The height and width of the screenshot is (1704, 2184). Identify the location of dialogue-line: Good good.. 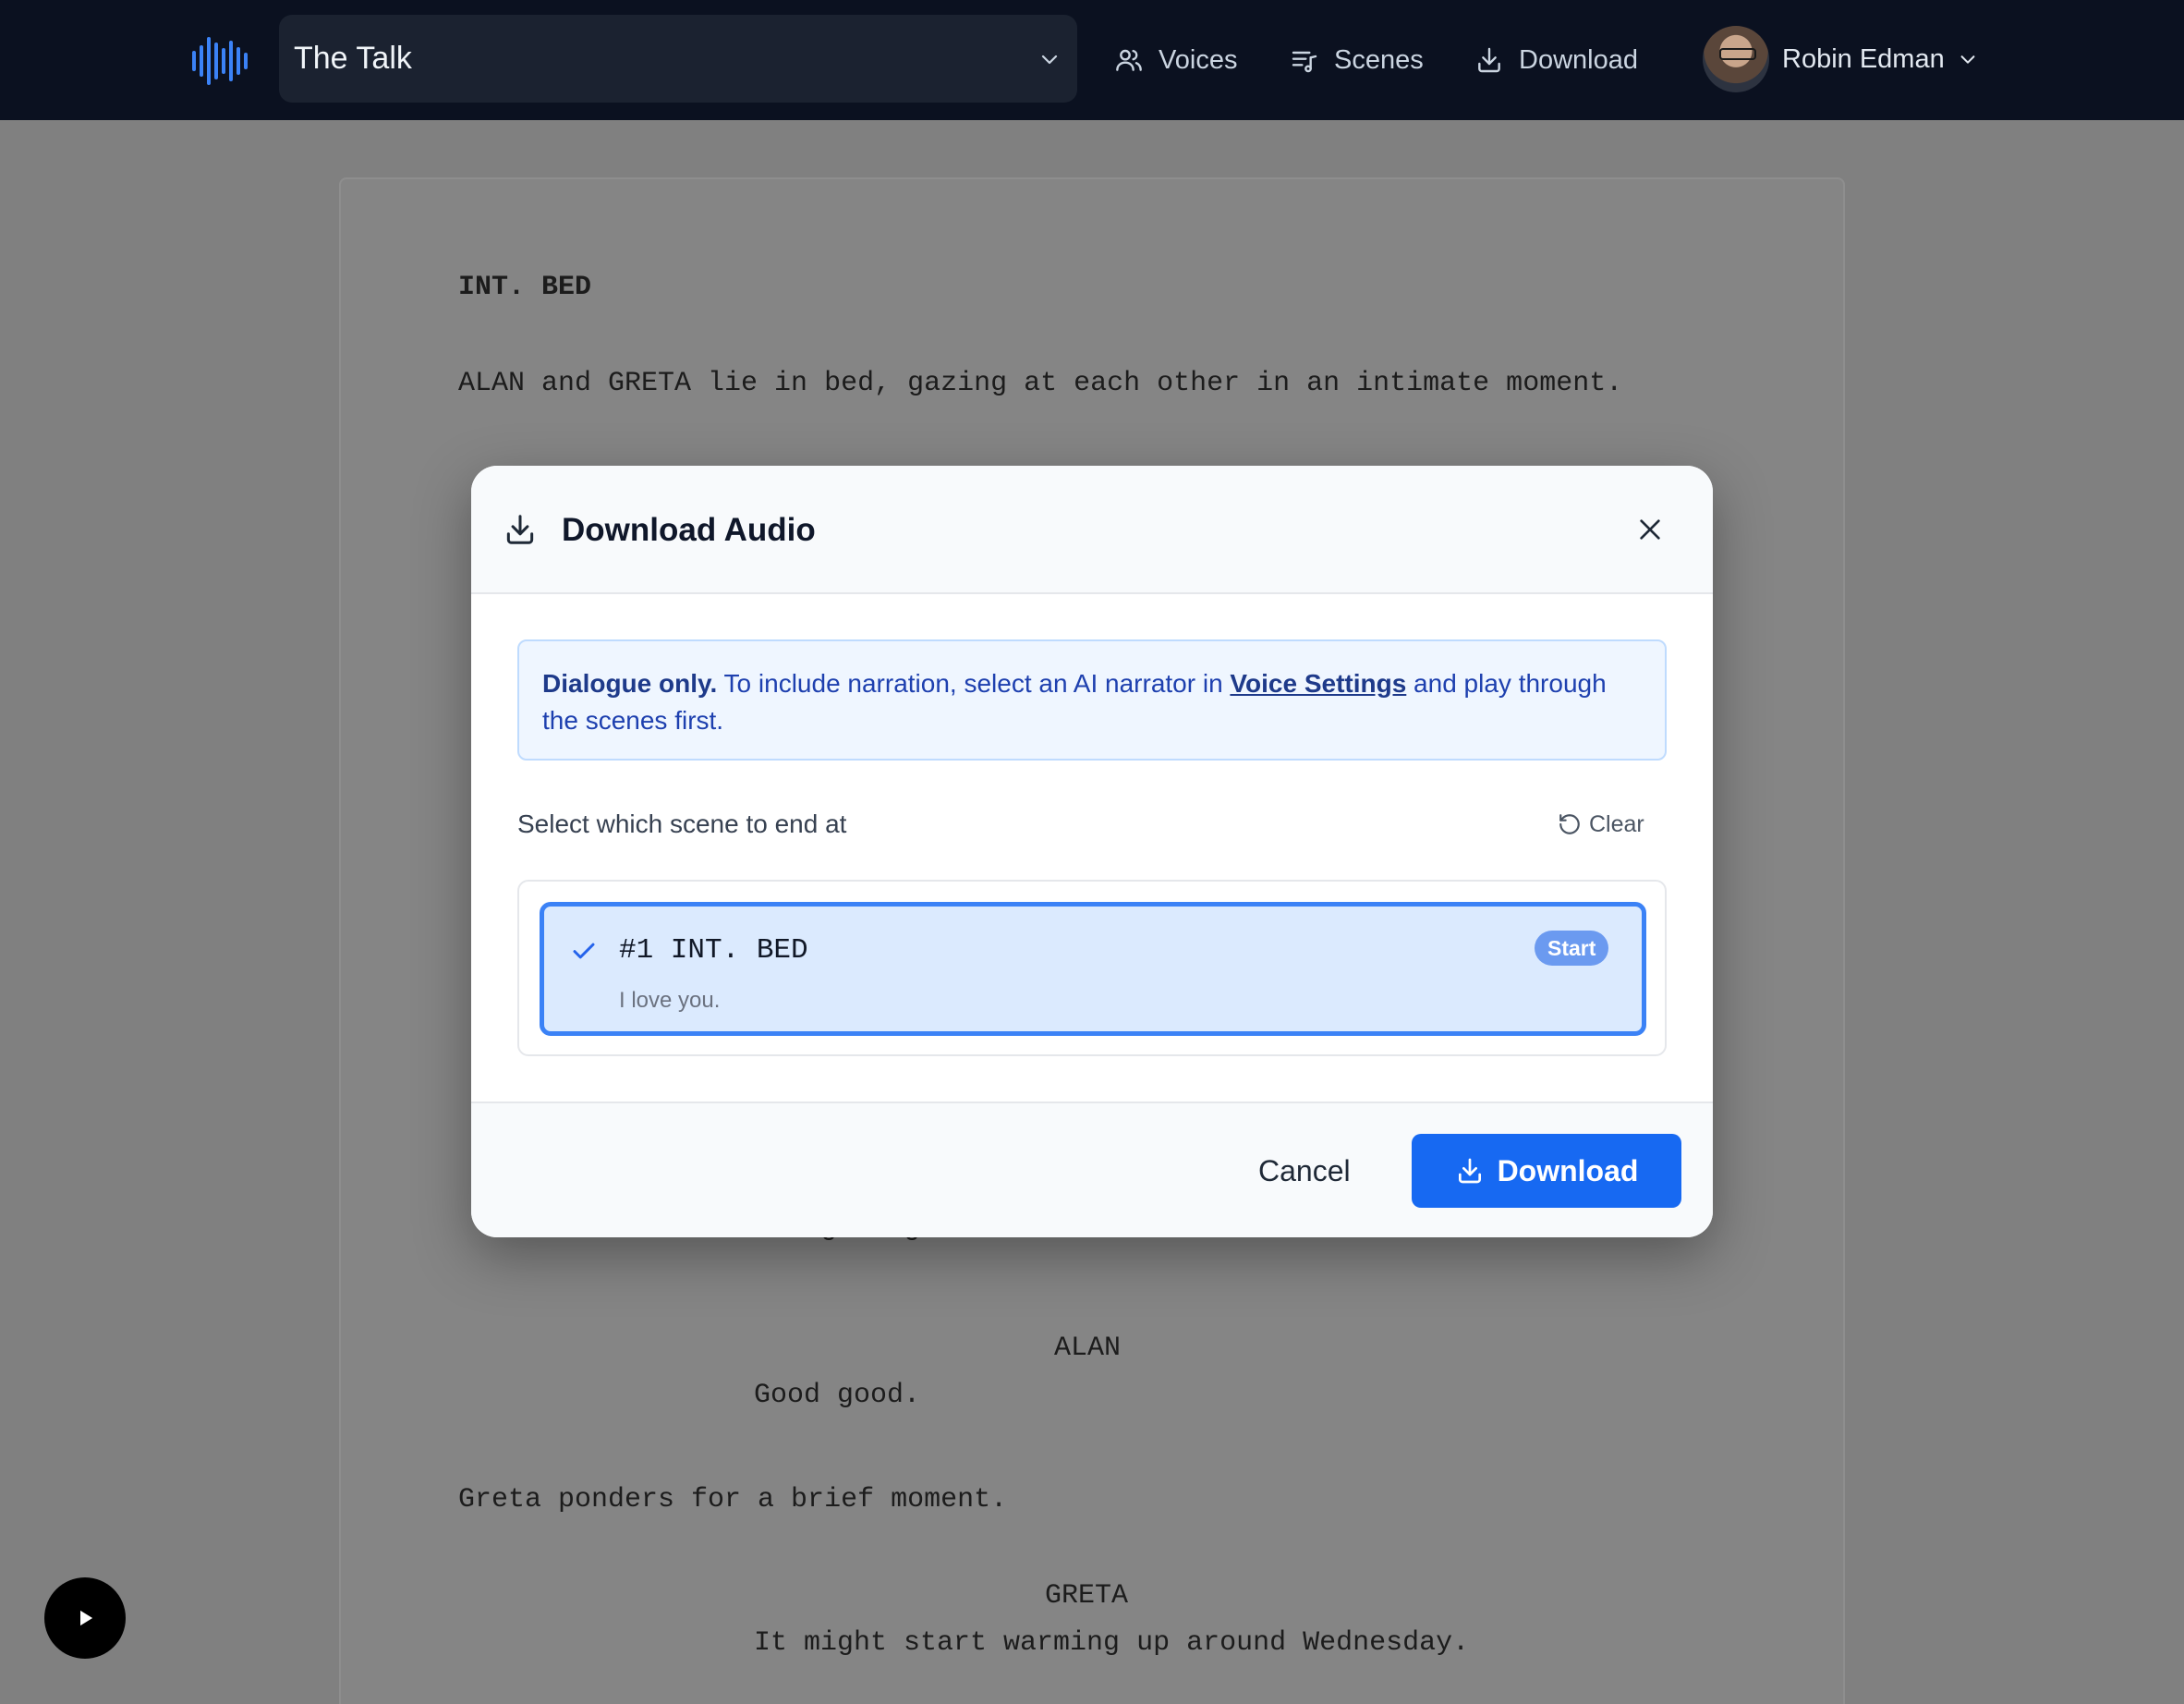
(837, 1395).